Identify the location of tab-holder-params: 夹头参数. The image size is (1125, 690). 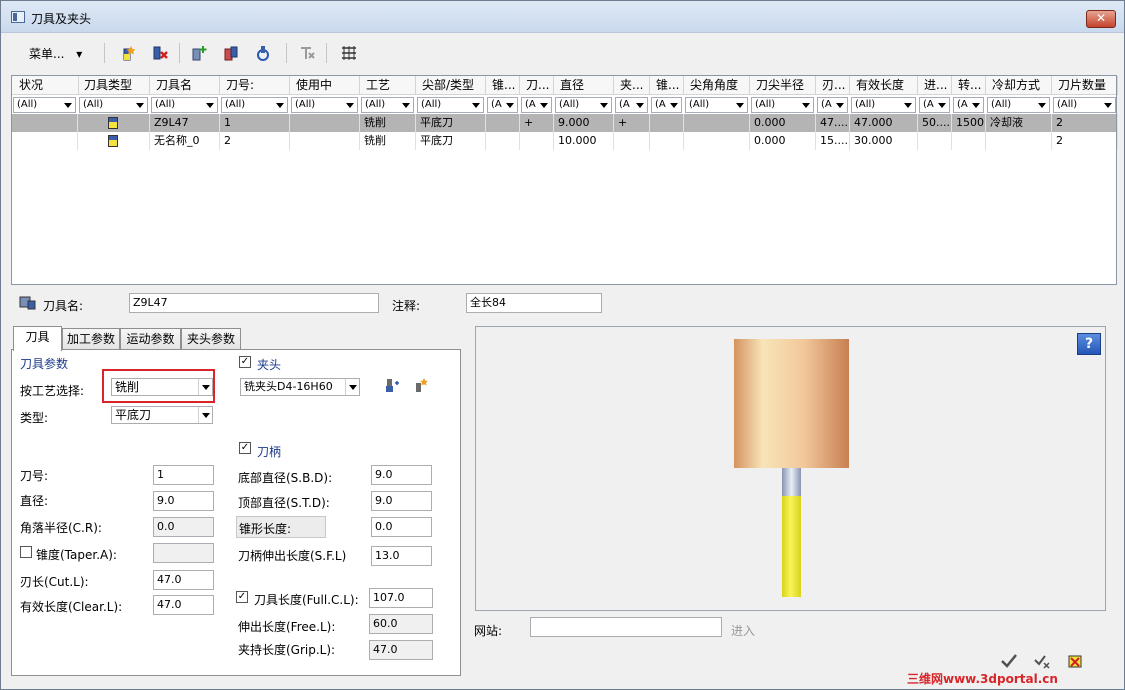
(211, 339).